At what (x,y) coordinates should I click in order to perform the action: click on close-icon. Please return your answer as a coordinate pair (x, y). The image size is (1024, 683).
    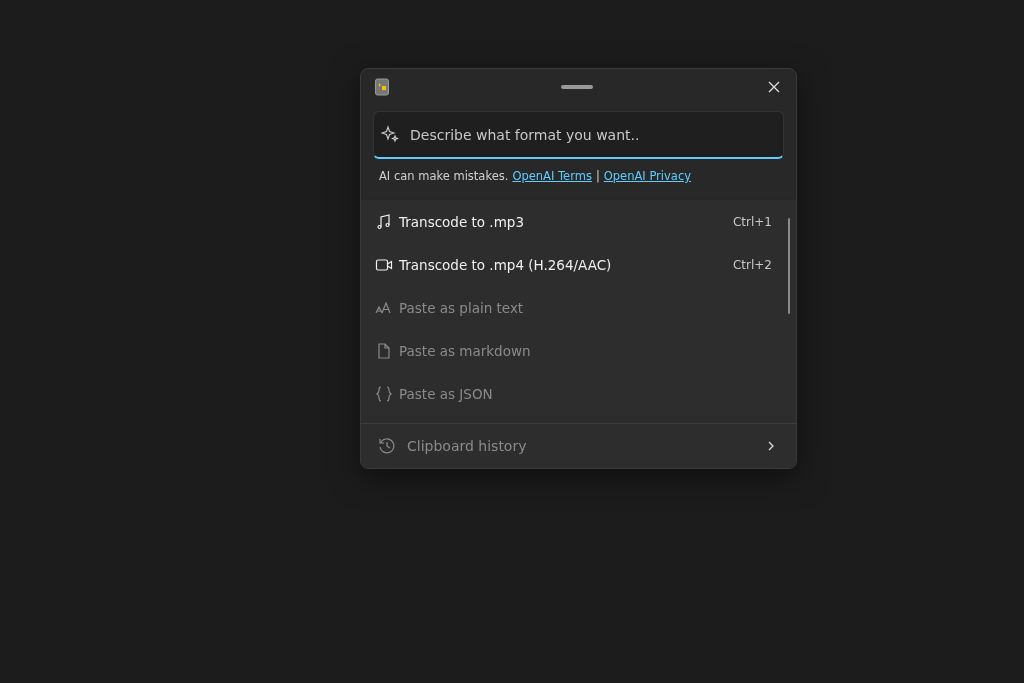
    Looking at the image, I should click on (774, 87).